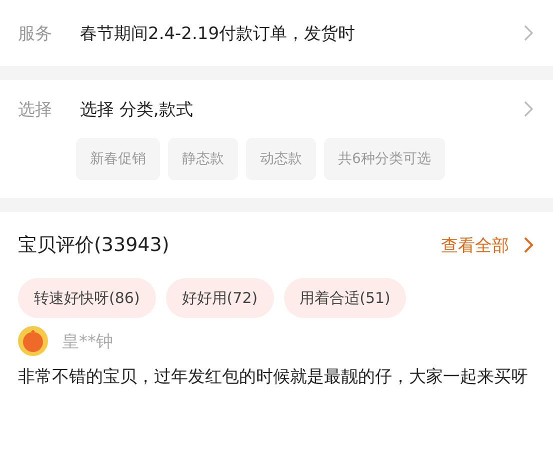 This screenshot has width=553, height=474. Describe the element at coordinates (35, 109) in the screenshot. I see `row-label: 选择` at that location.